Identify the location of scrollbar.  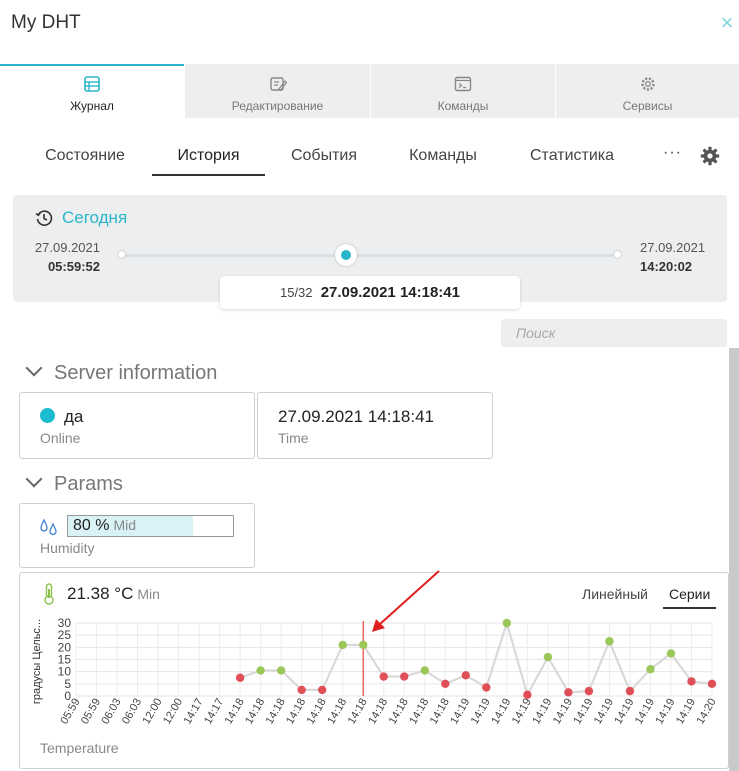
(734, 559).